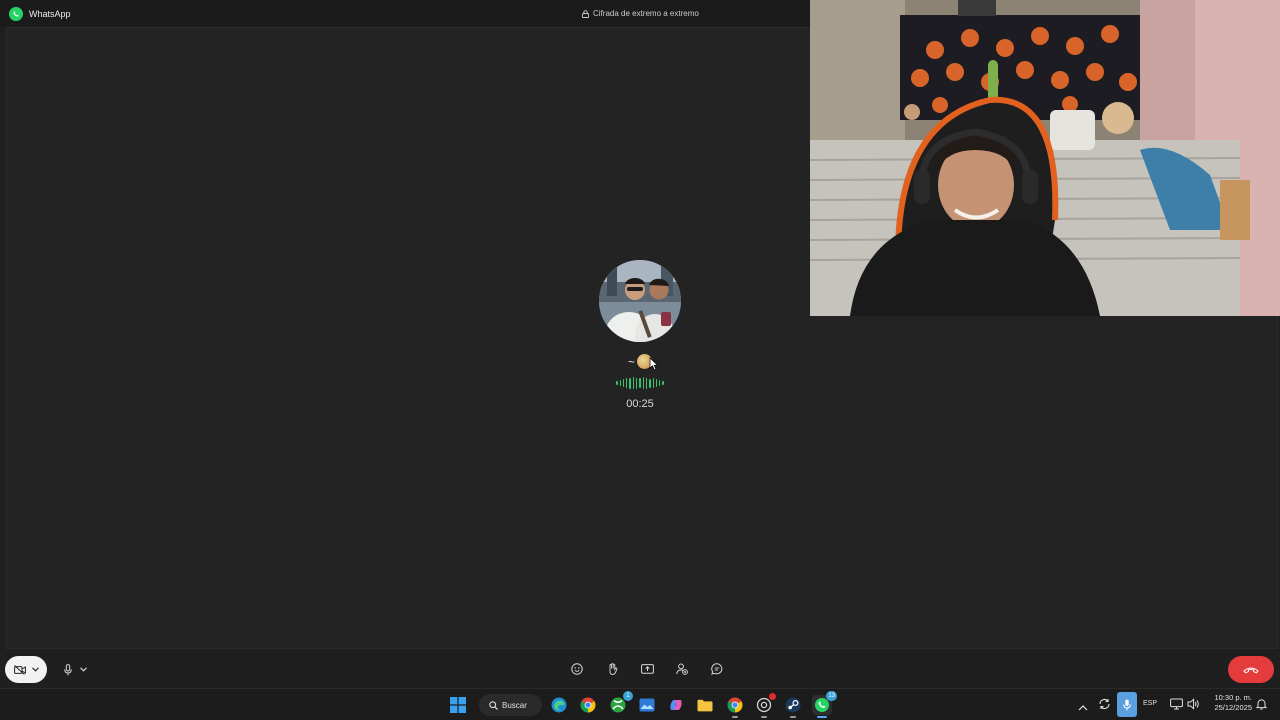  I want to click on network-icon-button, so click(1176, 706).